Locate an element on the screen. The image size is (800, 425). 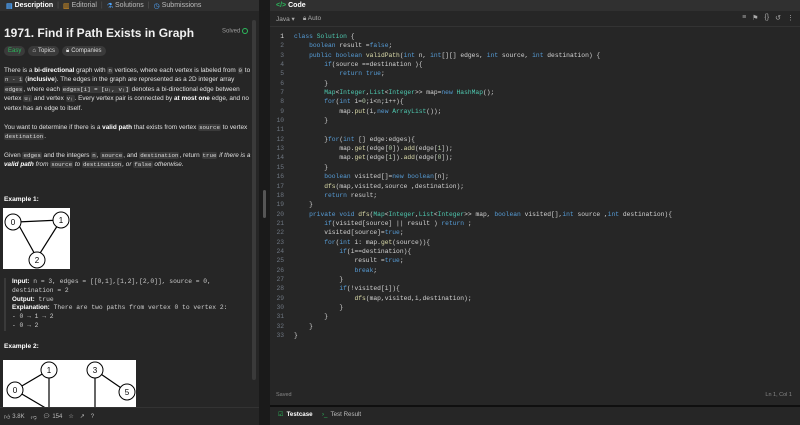
difficulty-badge: Easy is located at coordinates (15, 51).